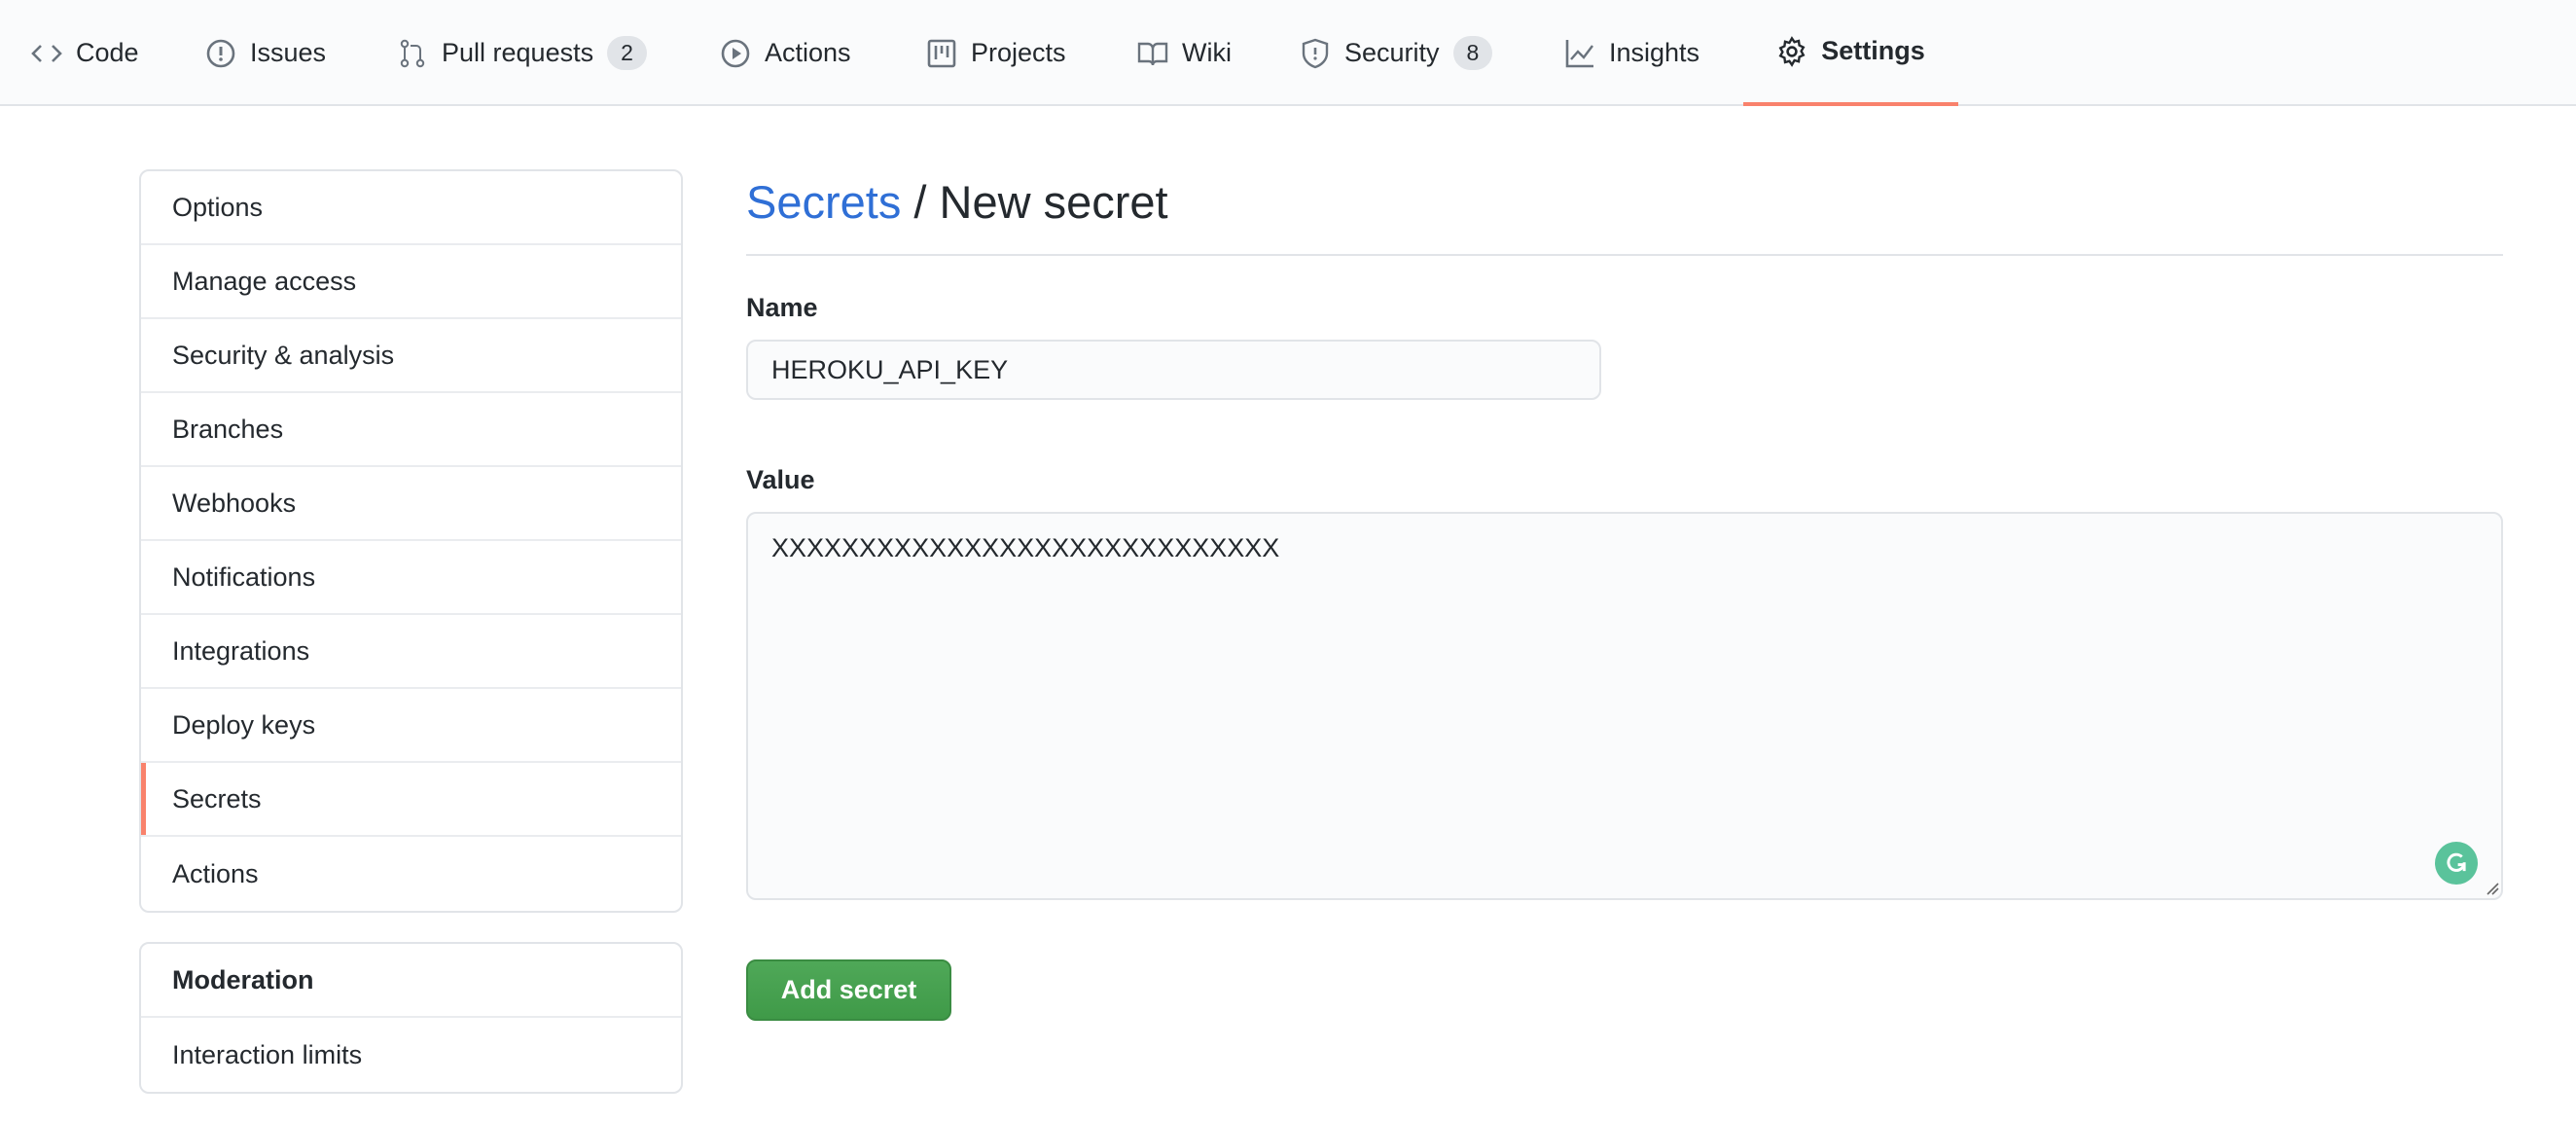 This screenshot has width=2576, height=1121. What do you see at coordinates (808, 52) in the screenshot?
I see `tab-label: Actions` at bounding box center [808, 52].